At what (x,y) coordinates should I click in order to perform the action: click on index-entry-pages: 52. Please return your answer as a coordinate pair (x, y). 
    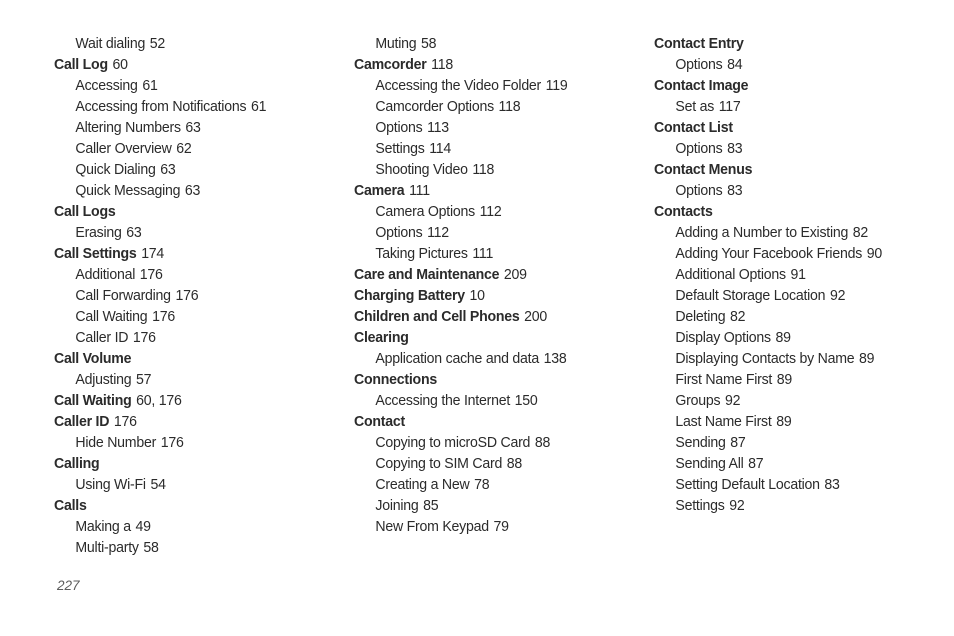
    Looking at the image, I should click on (157, 43).